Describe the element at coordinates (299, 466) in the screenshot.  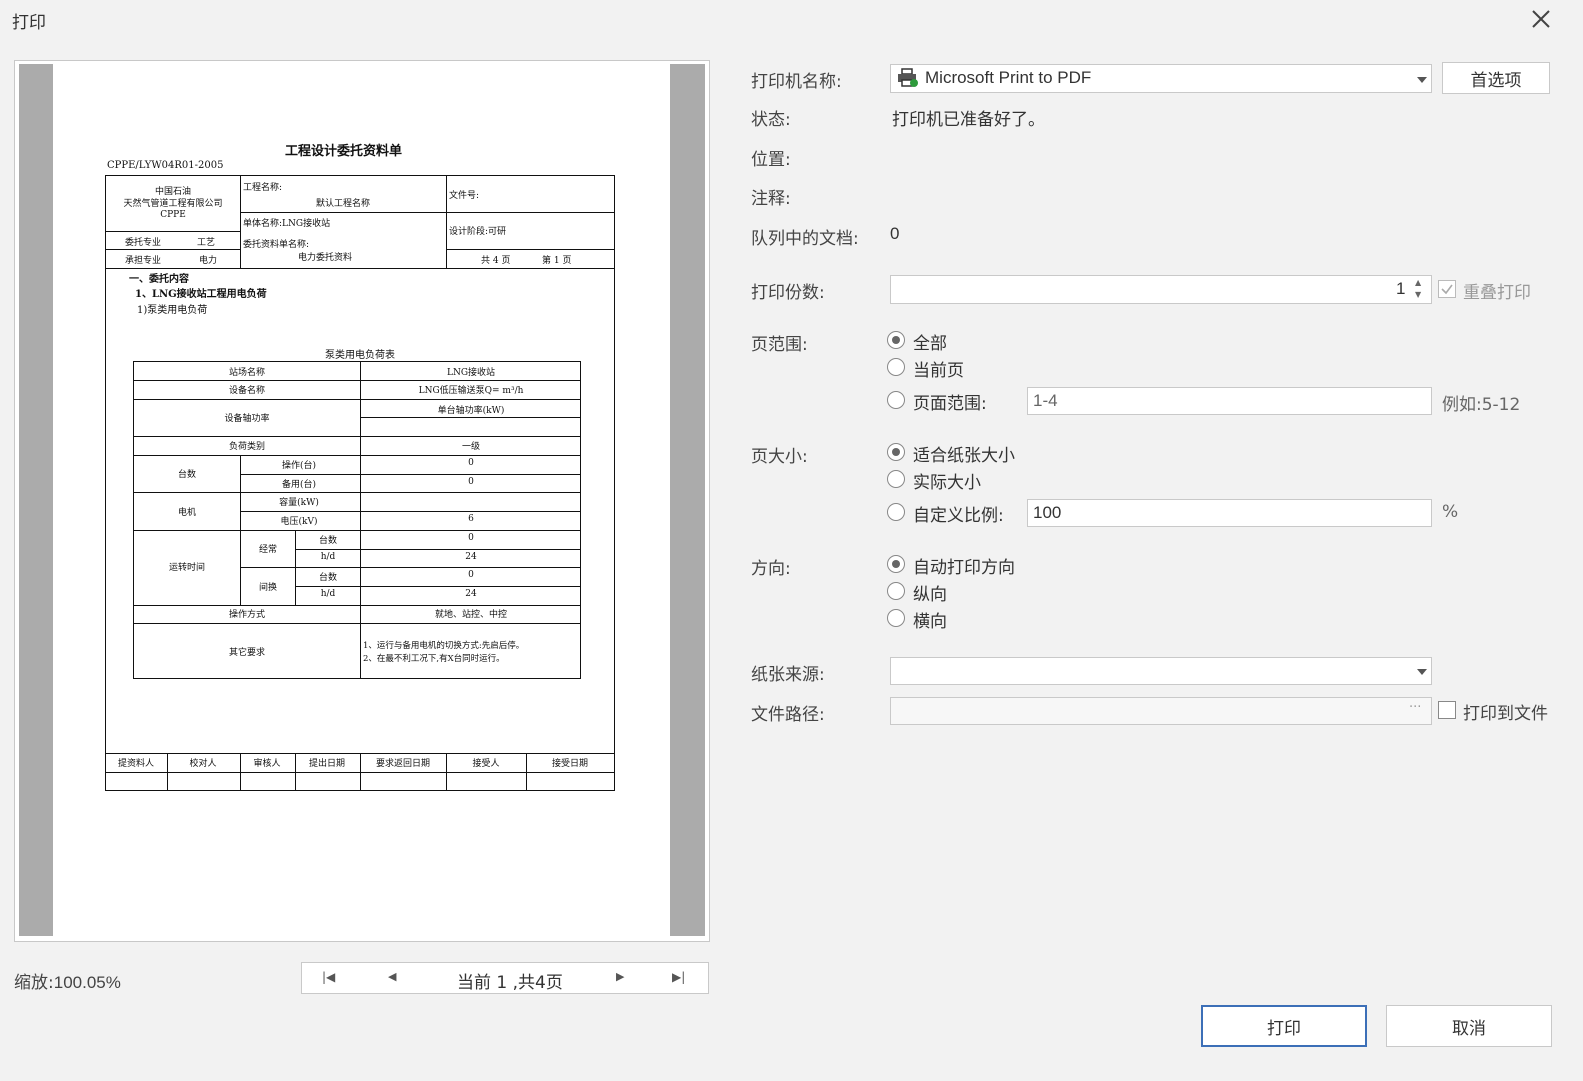
I see `doc-op-label: 操作(台)` at that location.